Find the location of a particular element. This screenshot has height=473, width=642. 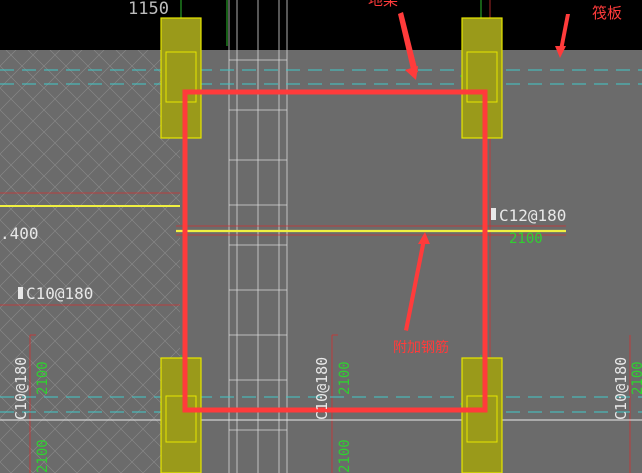

length-vertical-2: 2100 is located at coordinates (345, 378).